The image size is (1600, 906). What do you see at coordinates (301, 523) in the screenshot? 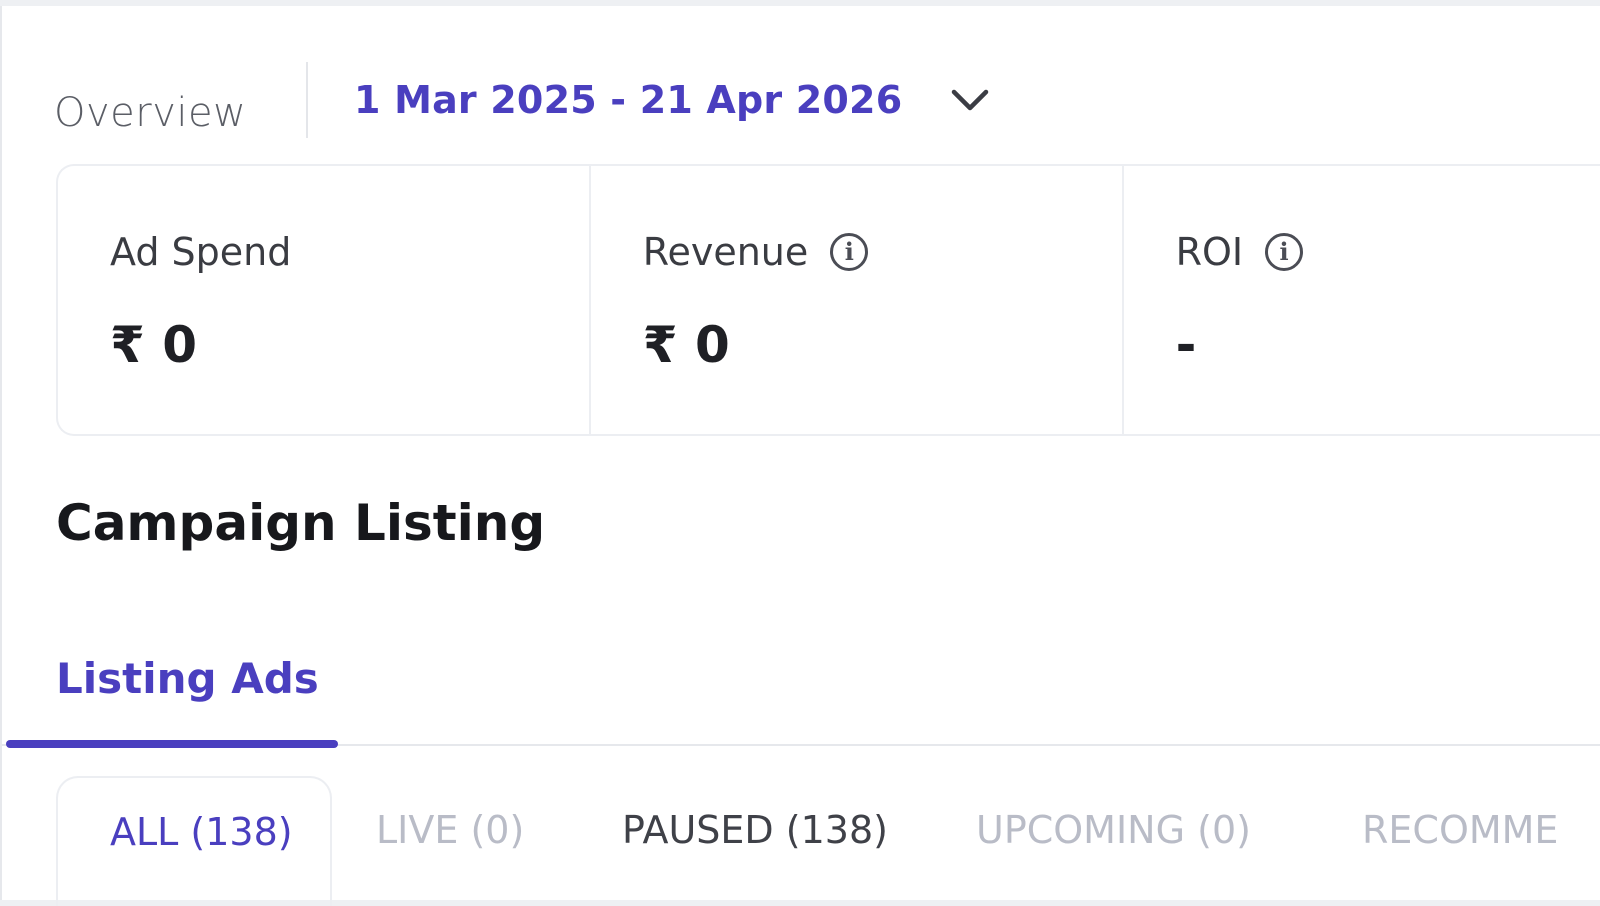
I see `campaign-listing-title: Campaign Listing` at bounding box center [301, 523].